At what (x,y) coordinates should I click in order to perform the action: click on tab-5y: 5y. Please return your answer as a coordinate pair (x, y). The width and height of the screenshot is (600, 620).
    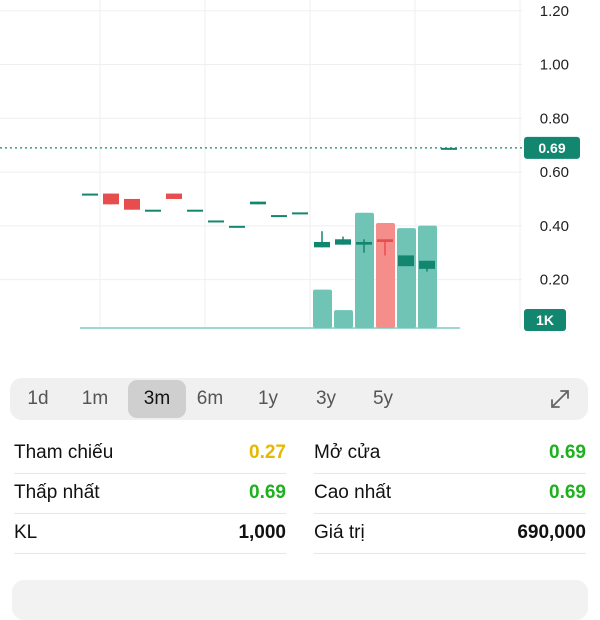
    Looking at the image, I should click on (383, 399).